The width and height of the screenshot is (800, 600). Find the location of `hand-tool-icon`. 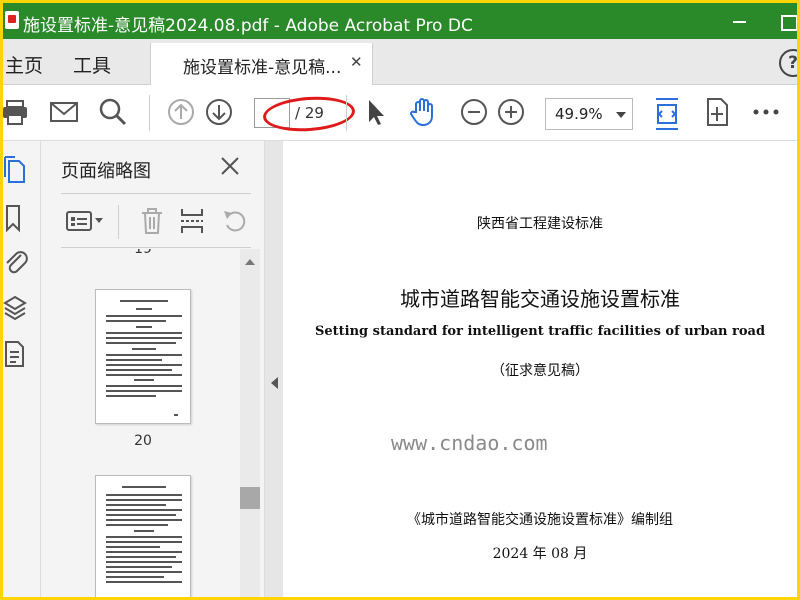

hand-tool-icon is located at coordinates (423, 112).